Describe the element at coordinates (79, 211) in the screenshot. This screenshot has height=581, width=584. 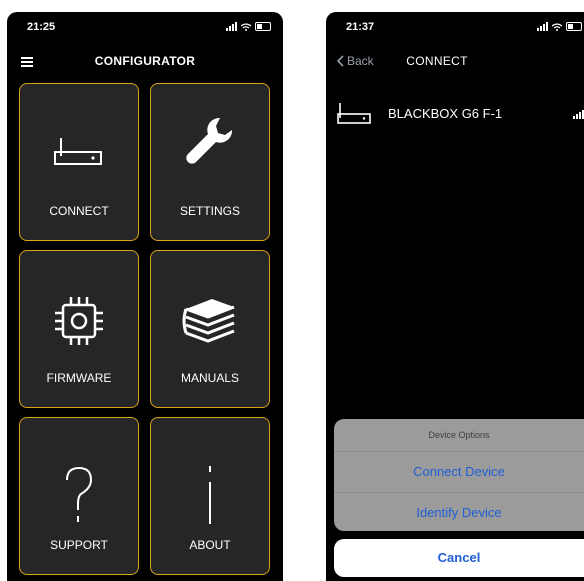
I see `tile-label: CONNECT` at that location.